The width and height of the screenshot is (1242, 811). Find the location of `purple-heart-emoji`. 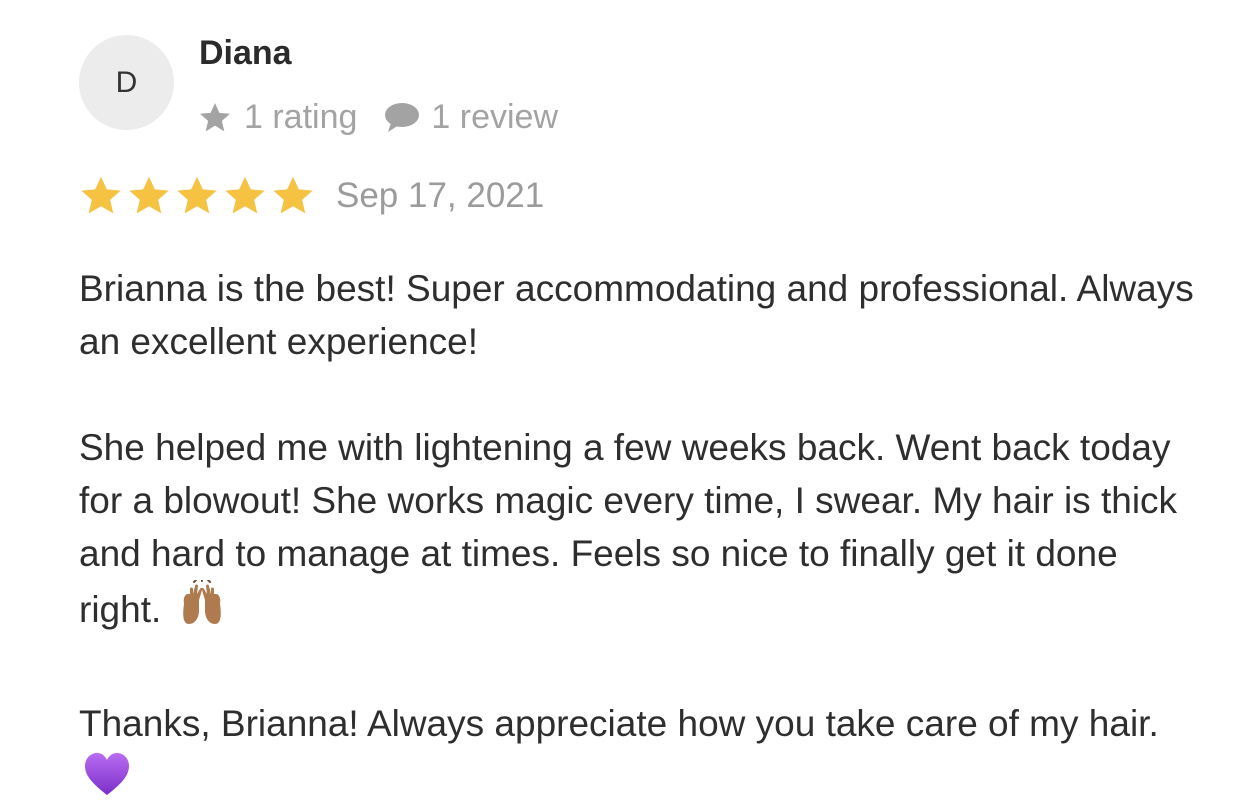

purple-heart-emoji is located at coordinates (107, 781).